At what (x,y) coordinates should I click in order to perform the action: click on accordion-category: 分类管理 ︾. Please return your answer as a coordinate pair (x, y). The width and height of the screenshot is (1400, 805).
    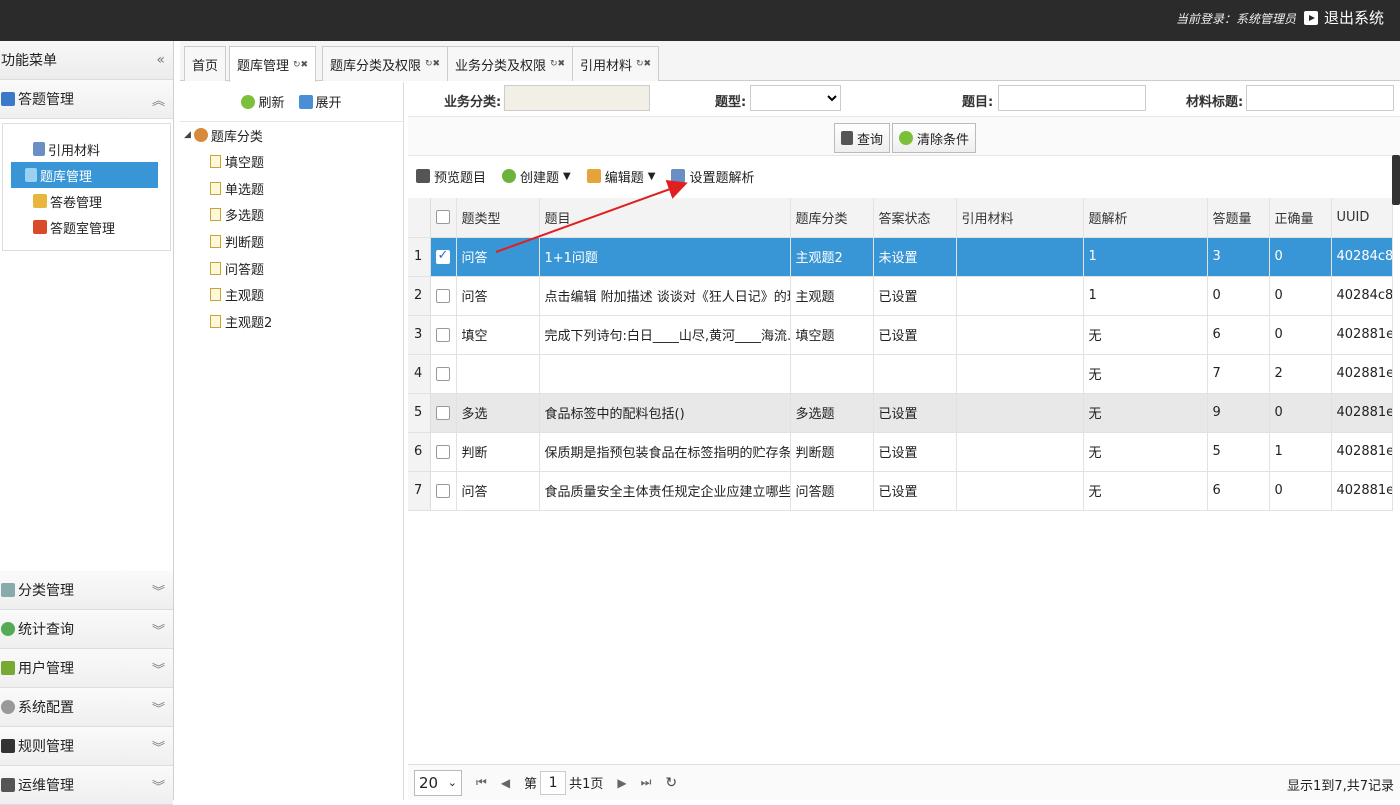
    Looking at the image, I should click on (86, 590).